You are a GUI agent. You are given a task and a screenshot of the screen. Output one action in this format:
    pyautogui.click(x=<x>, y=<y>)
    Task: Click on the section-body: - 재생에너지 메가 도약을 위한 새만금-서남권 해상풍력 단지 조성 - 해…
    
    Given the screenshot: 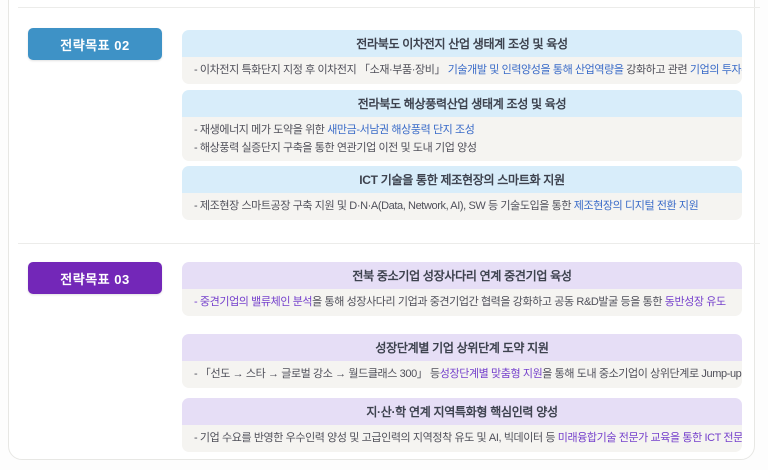 What is the action you would take?
    pyautogui.click(x=462, y=139)
    